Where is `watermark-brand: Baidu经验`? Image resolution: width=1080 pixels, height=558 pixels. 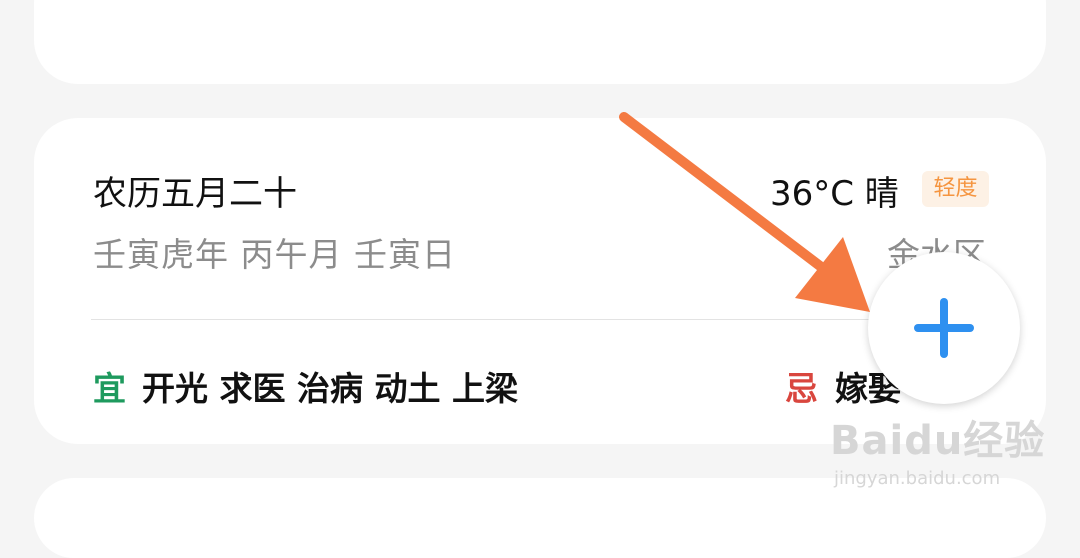
watermark-brand: Baidu经验 is located at coordinates (938, 441).